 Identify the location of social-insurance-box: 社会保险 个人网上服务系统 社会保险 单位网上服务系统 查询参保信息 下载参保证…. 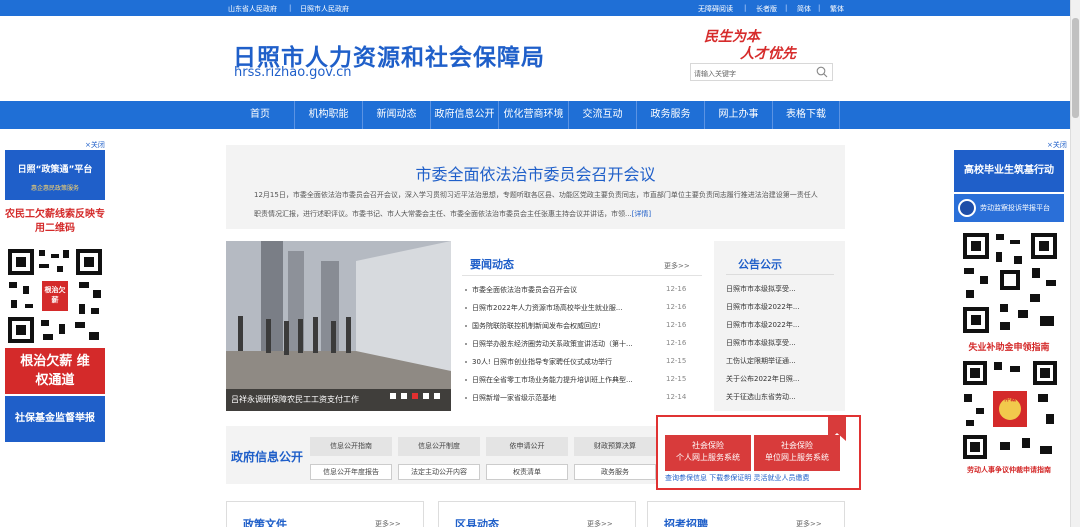
(758, 452).